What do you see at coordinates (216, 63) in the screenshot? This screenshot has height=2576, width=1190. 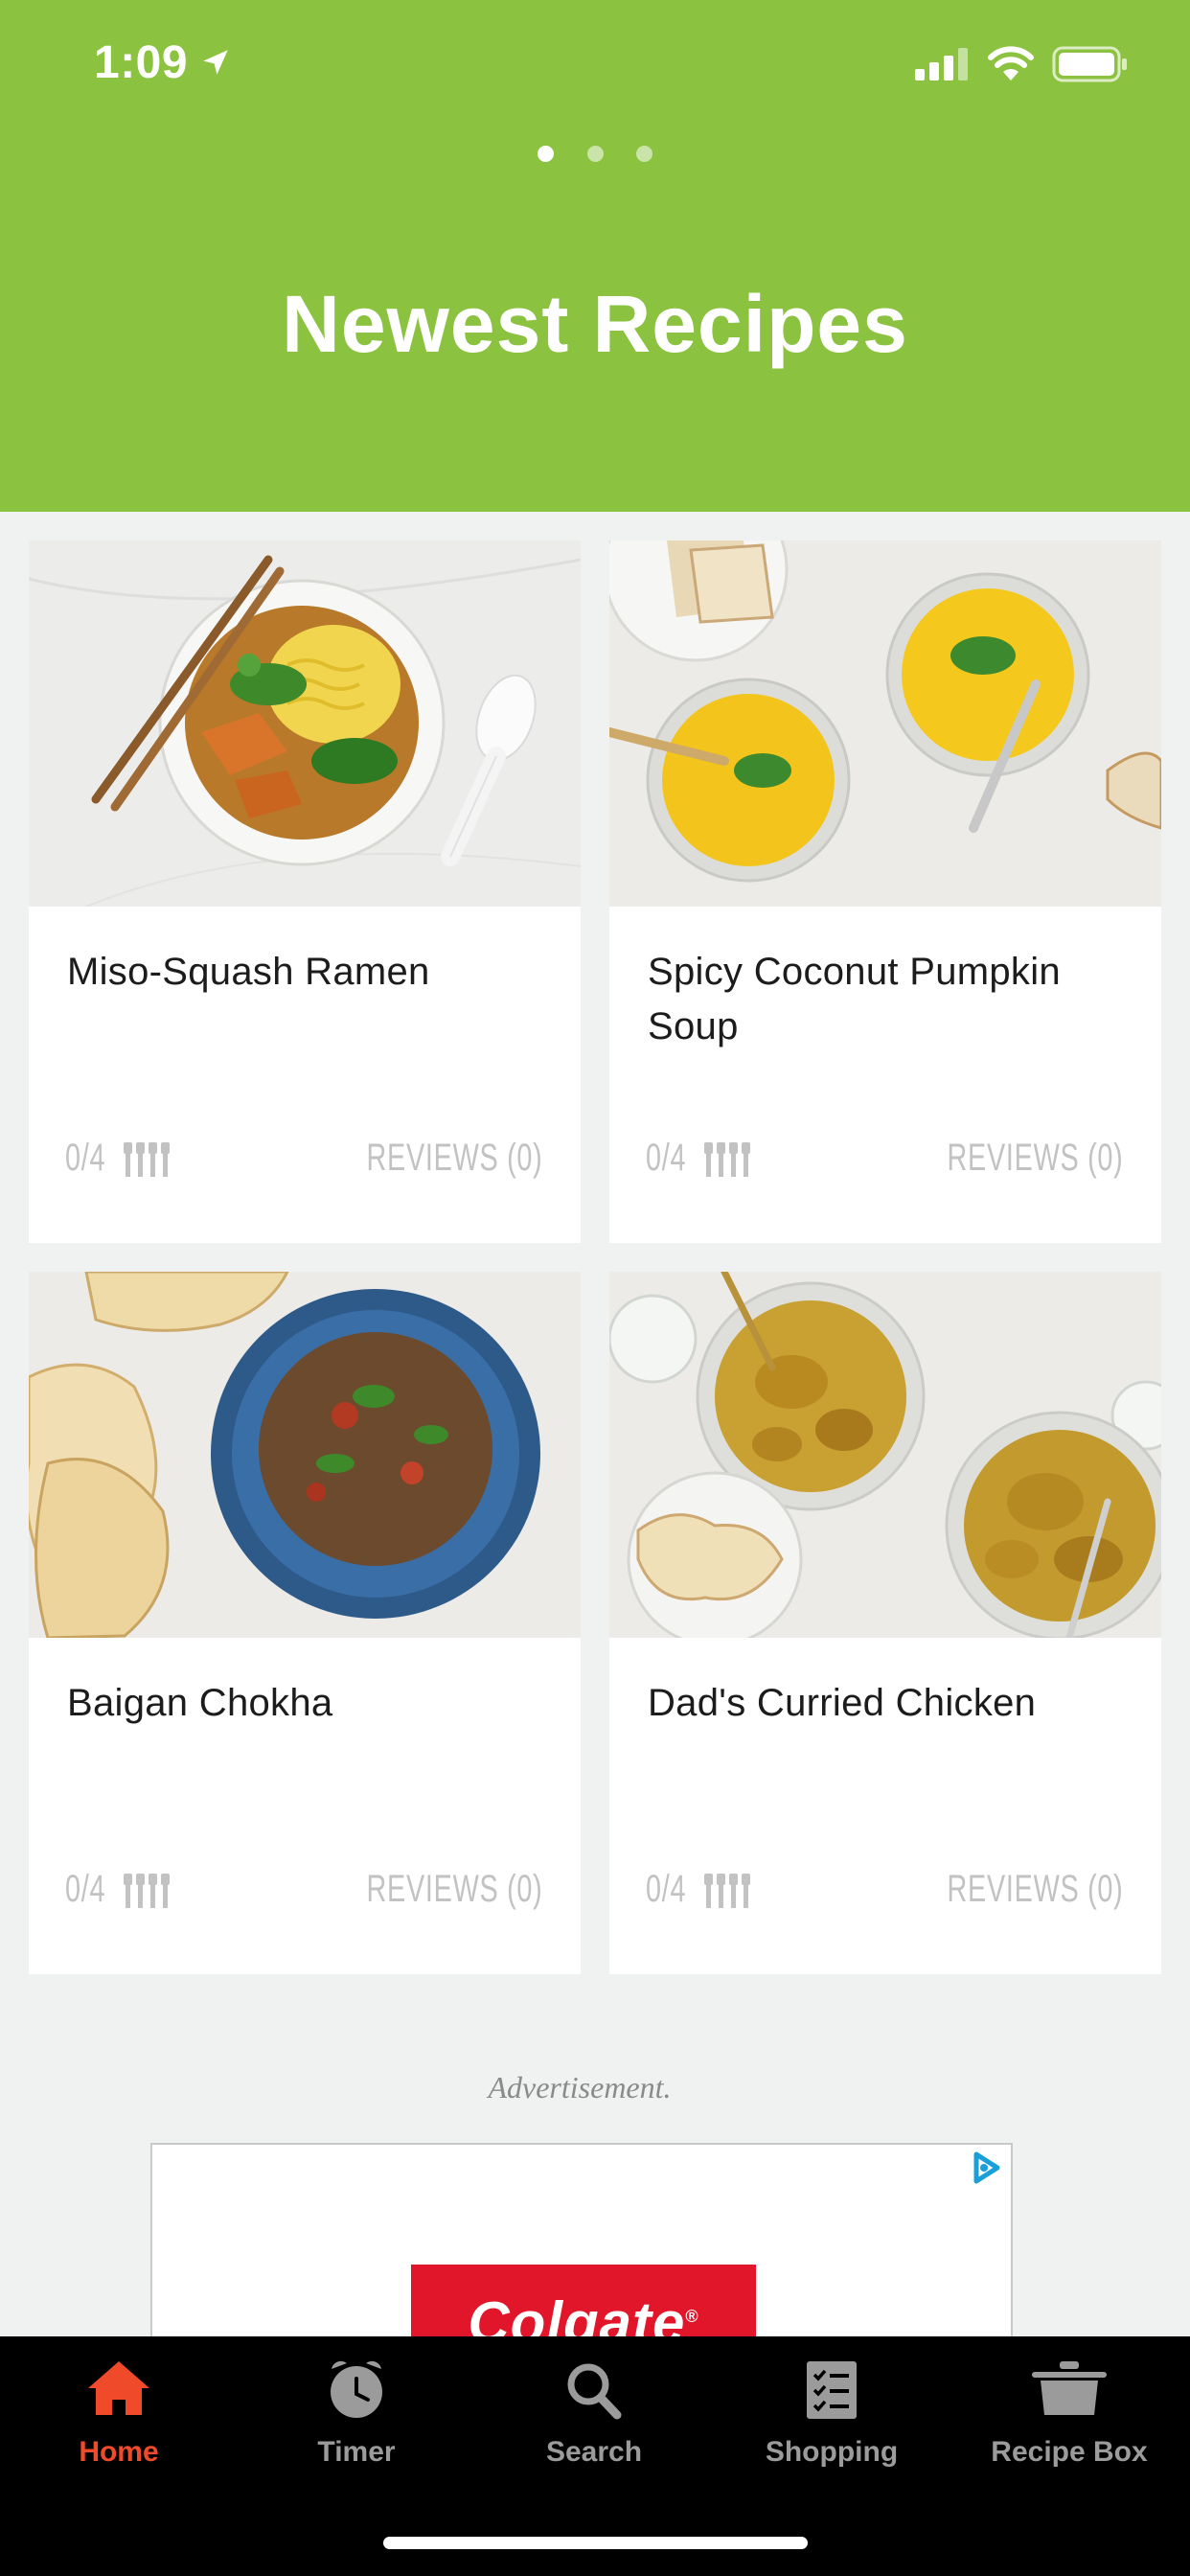 I see `location-arrow-icon` at bounding box center [216, 63].